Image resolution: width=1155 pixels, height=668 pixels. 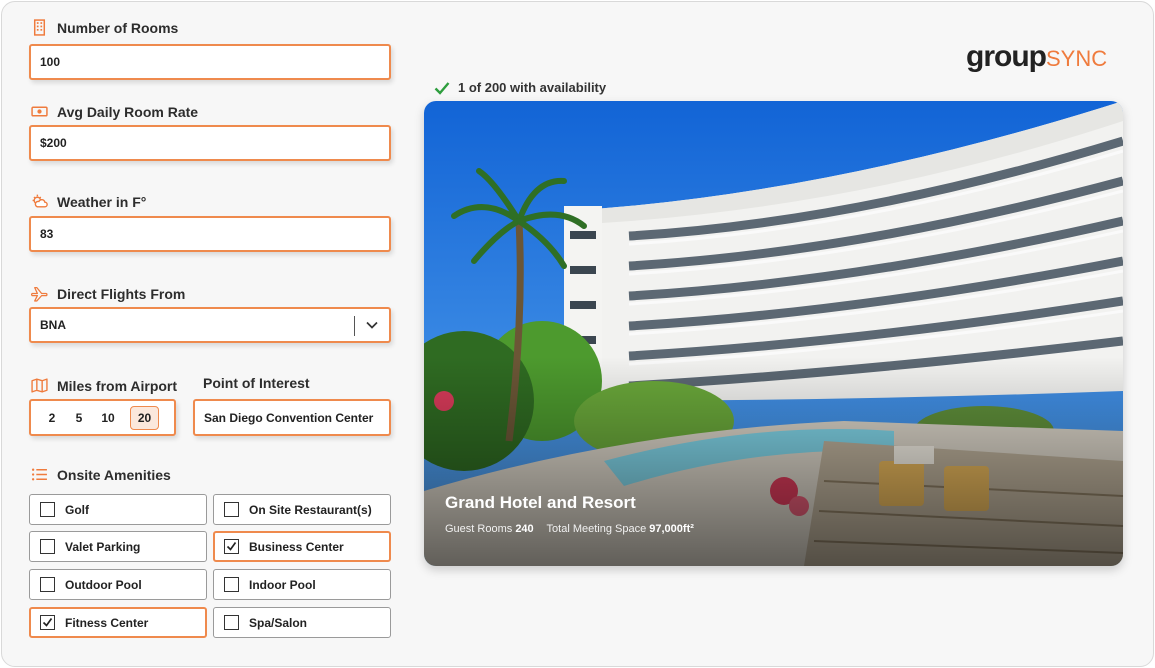 What do you see at coordinates (118, 509) in the screenshot?
I see `amenity-golf: Golf` at bounding box center [118, 509].